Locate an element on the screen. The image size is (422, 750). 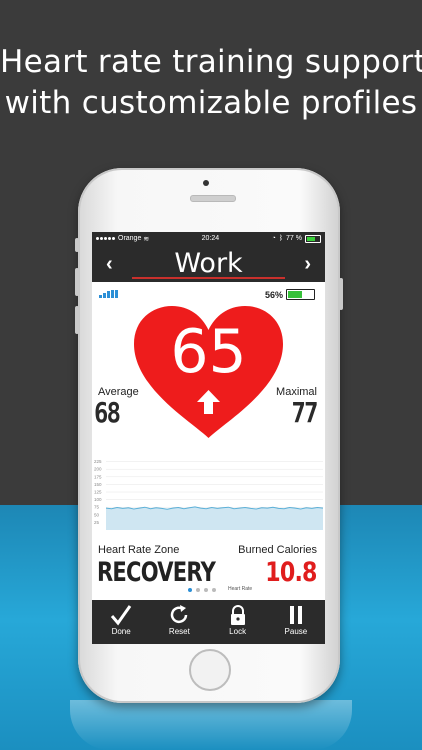
power-button is located at coordinates (341, 294).